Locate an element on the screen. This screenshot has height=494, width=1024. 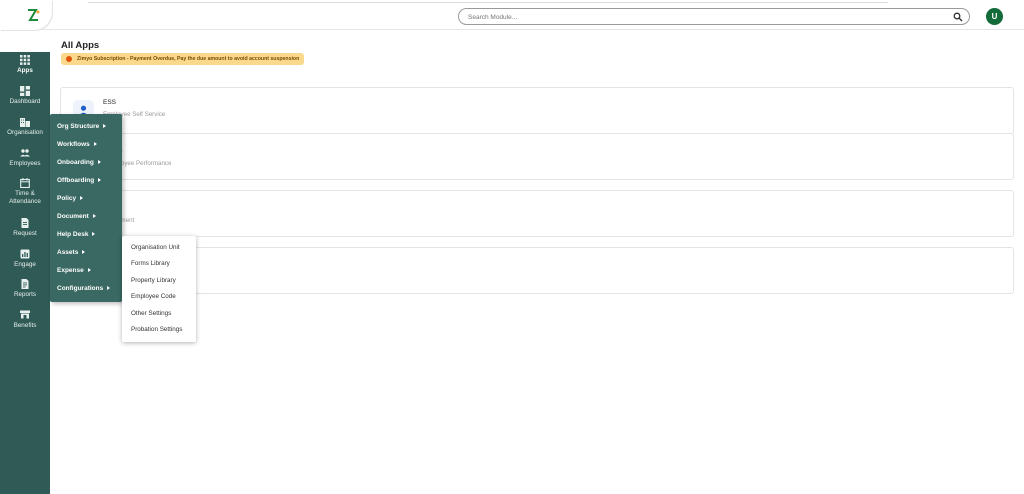
sidebar-item-apps: Apps is located at coordinates (25, 65).